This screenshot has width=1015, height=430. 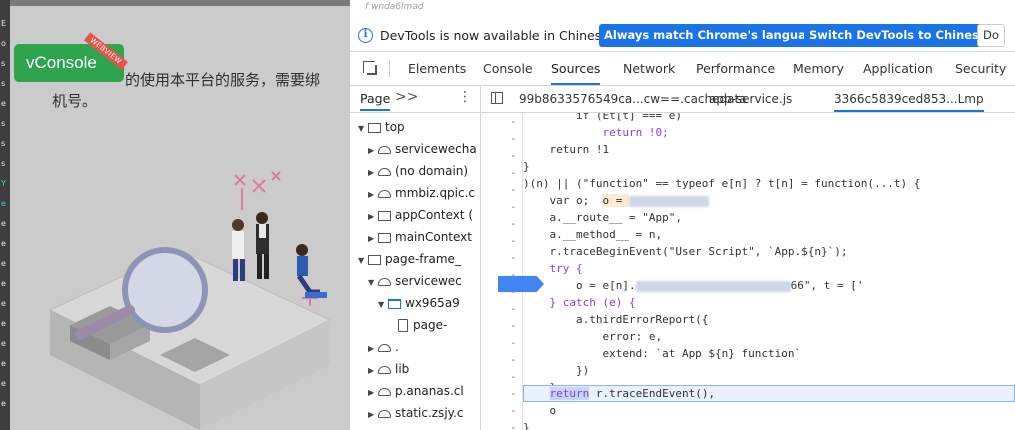 I want to click on tree-node: ▶ mmbiz.qpic.c, so click(x=421, y=193).